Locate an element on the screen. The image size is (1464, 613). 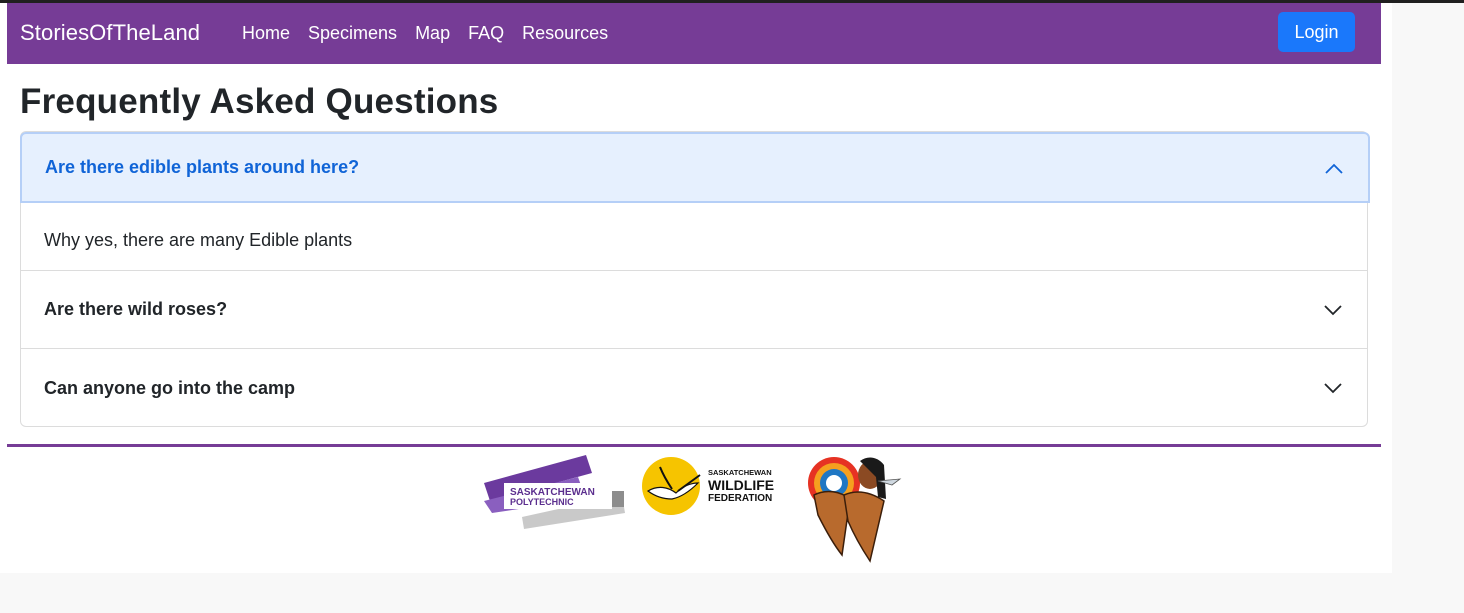
sask-polytechnic-logo: SASKATCHEWAN POLYTECHNIC is located at coordinates (554, 492).